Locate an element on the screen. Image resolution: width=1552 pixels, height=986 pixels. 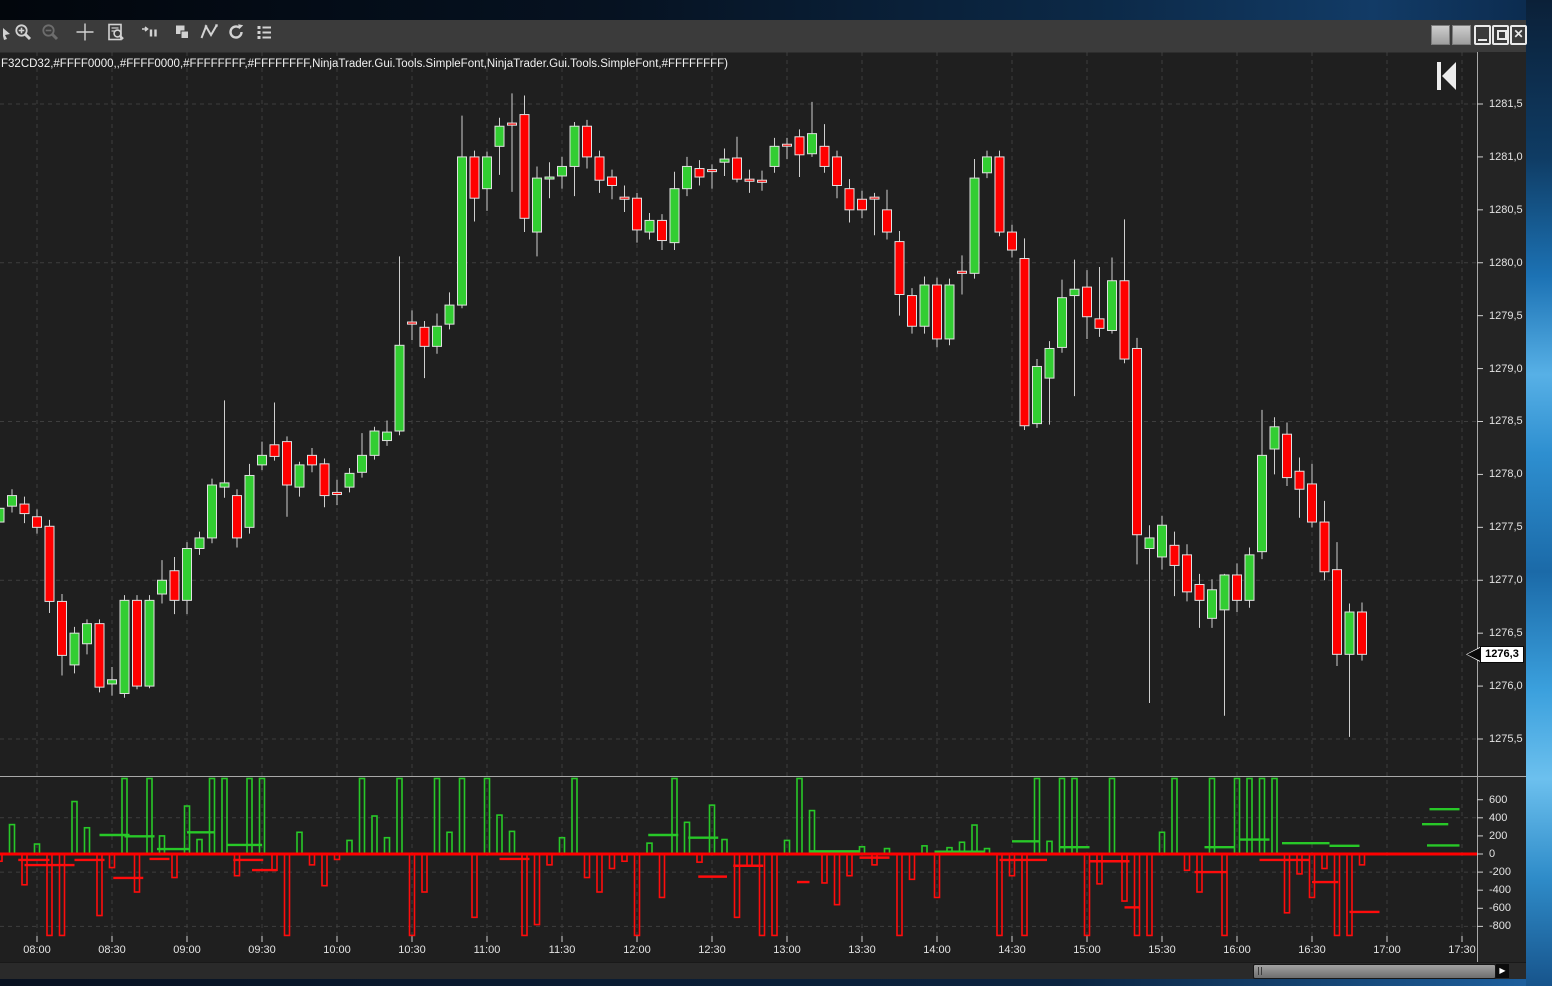
time-tick-label: 09:00 is located at coordinates (187, 950).